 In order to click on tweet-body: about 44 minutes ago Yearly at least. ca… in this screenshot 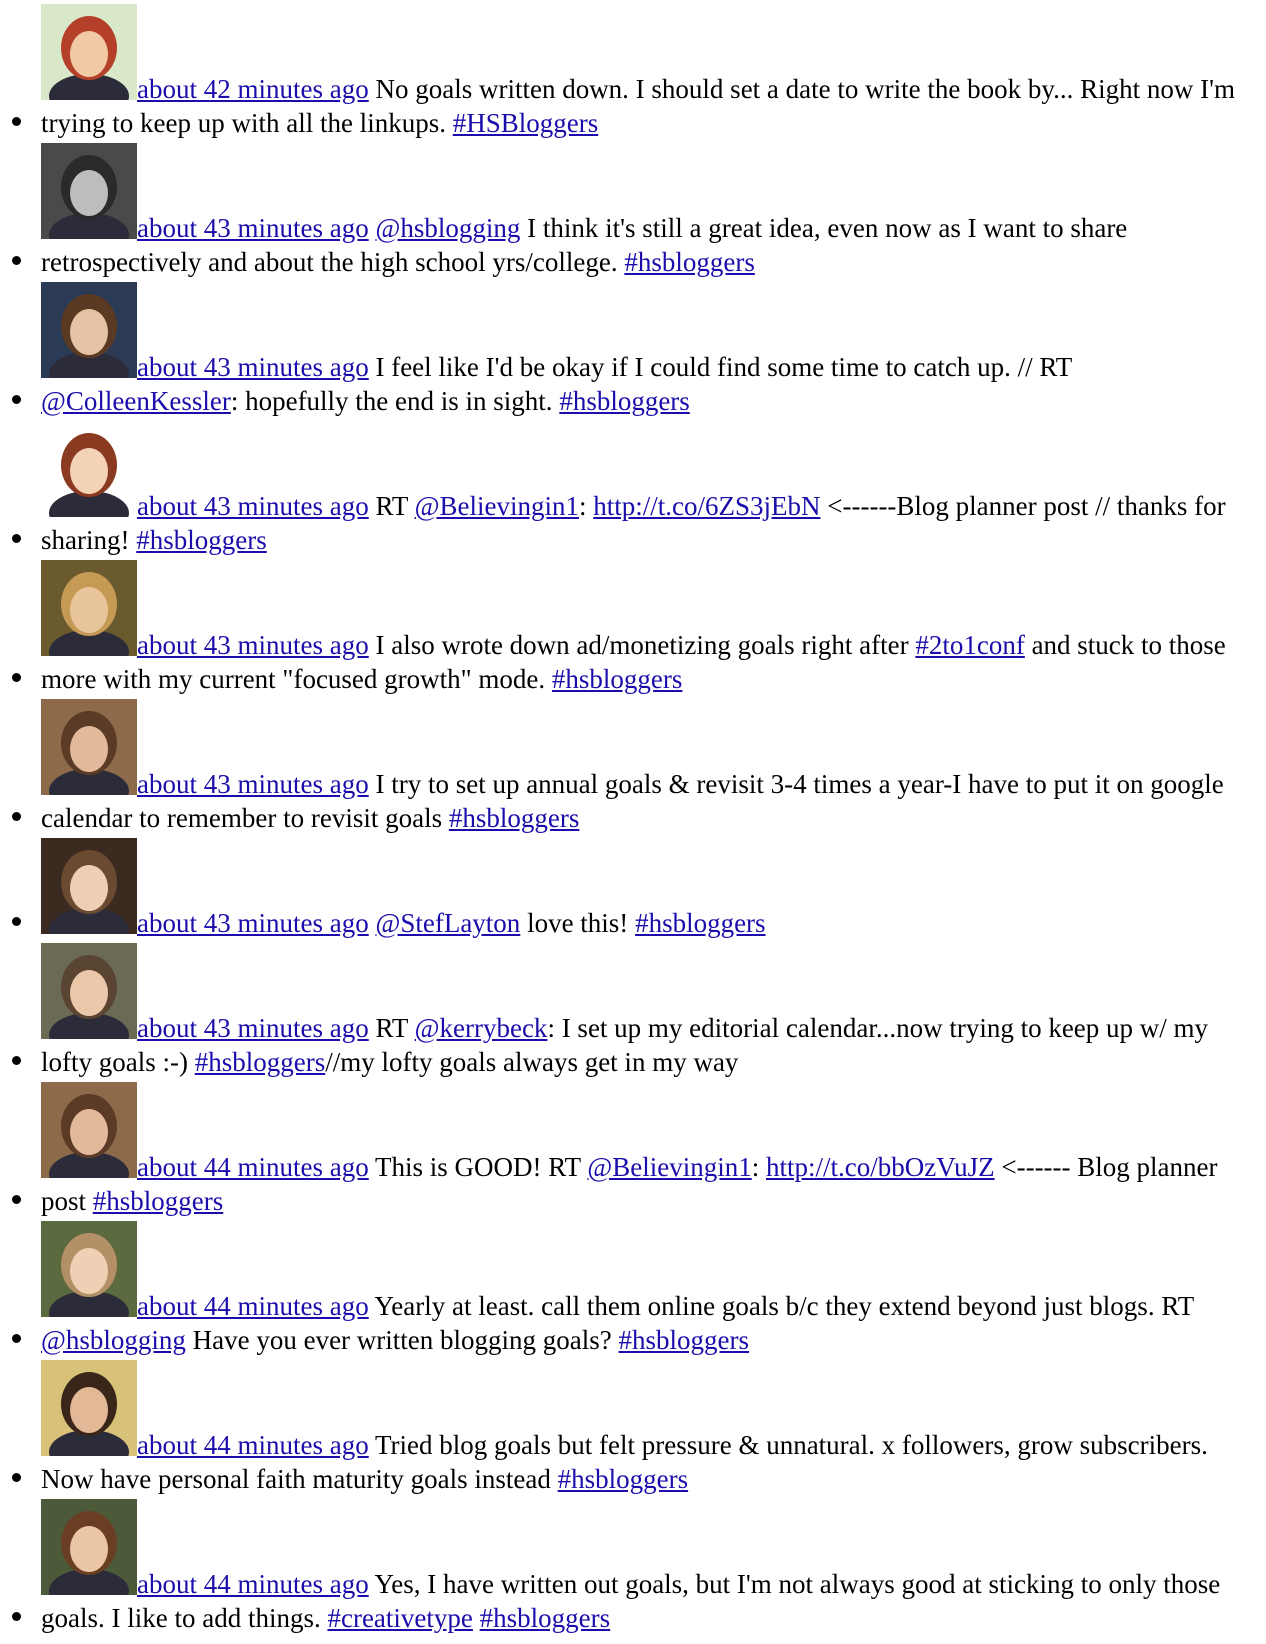, I will do `click(633, 1289)`.